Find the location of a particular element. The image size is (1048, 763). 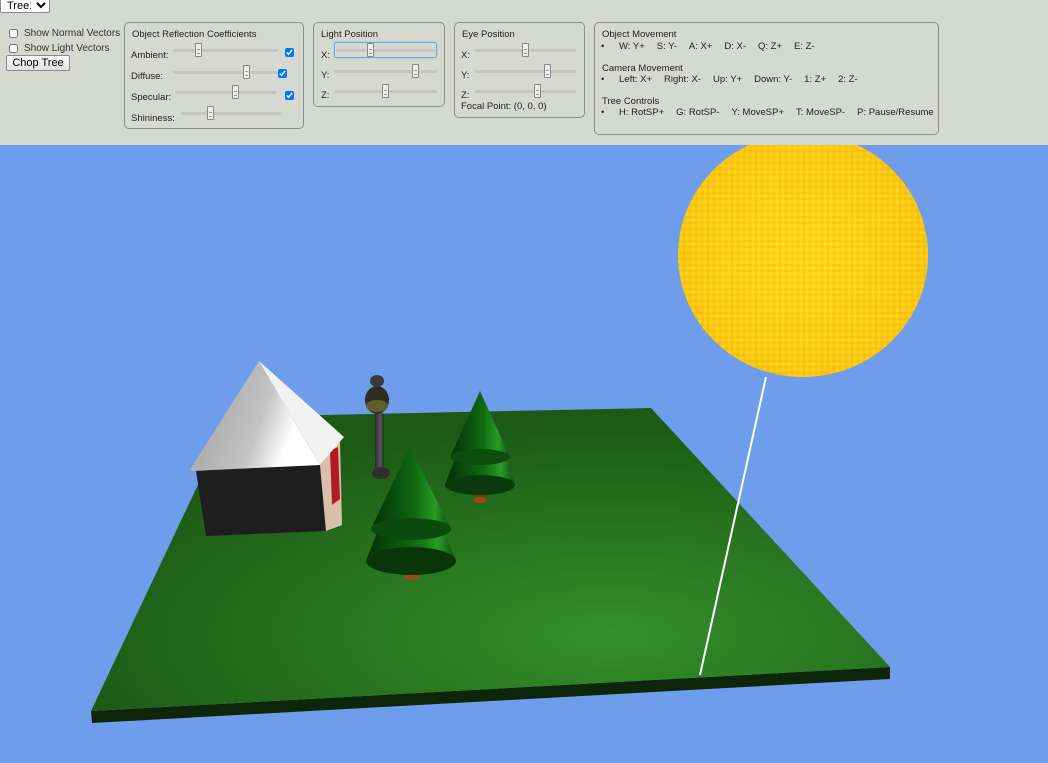

list-item: E: Z- is located at coordinates (804, 46).